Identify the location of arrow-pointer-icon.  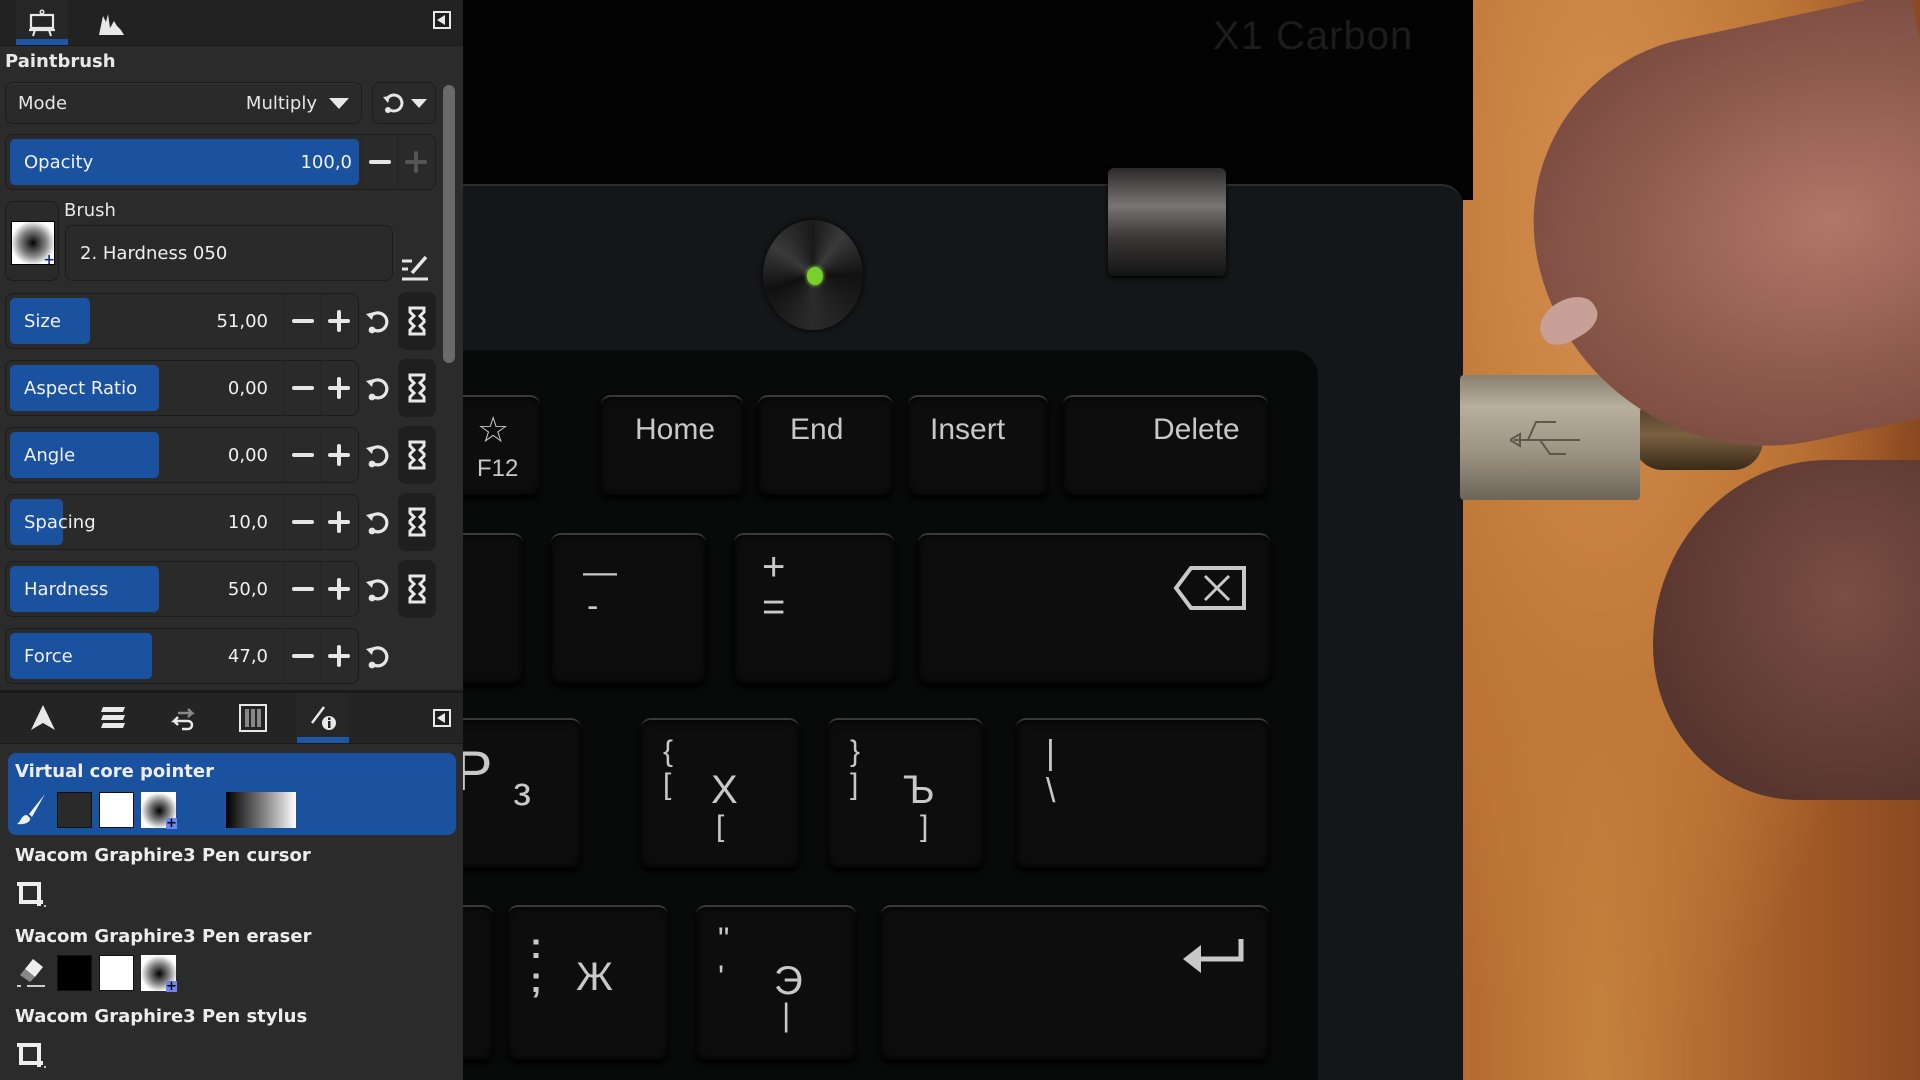
(43, 717).